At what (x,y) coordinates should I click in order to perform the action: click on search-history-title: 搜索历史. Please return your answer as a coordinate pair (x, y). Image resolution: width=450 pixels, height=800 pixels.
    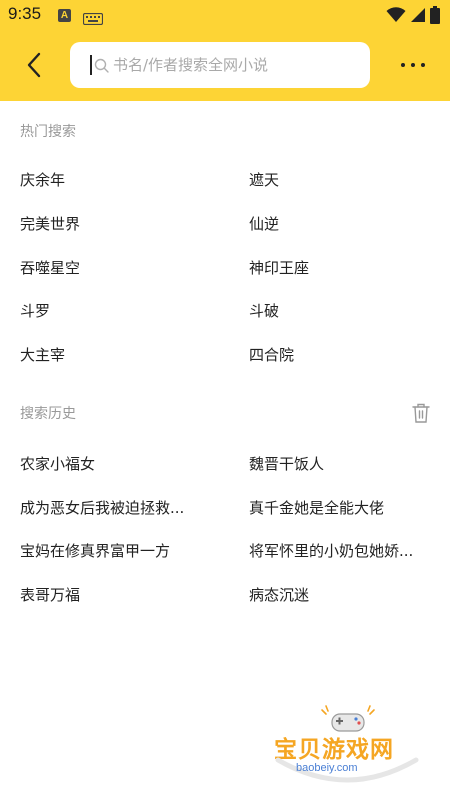
    Looking at the image, I should click on (48, 414).